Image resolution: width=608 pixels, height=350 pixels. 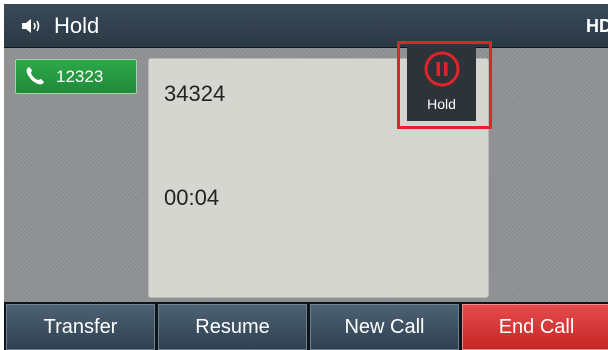 I want to click on hold-button-label: Hold, so click(x=441, y=104).